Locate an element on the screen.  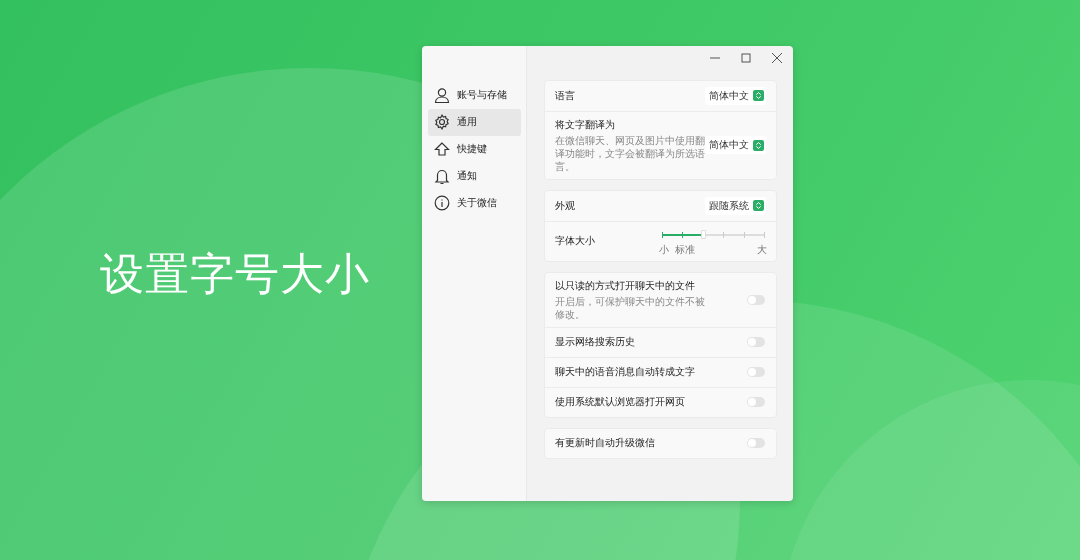
scale-label: 大 is located at coordinates (762, 249).